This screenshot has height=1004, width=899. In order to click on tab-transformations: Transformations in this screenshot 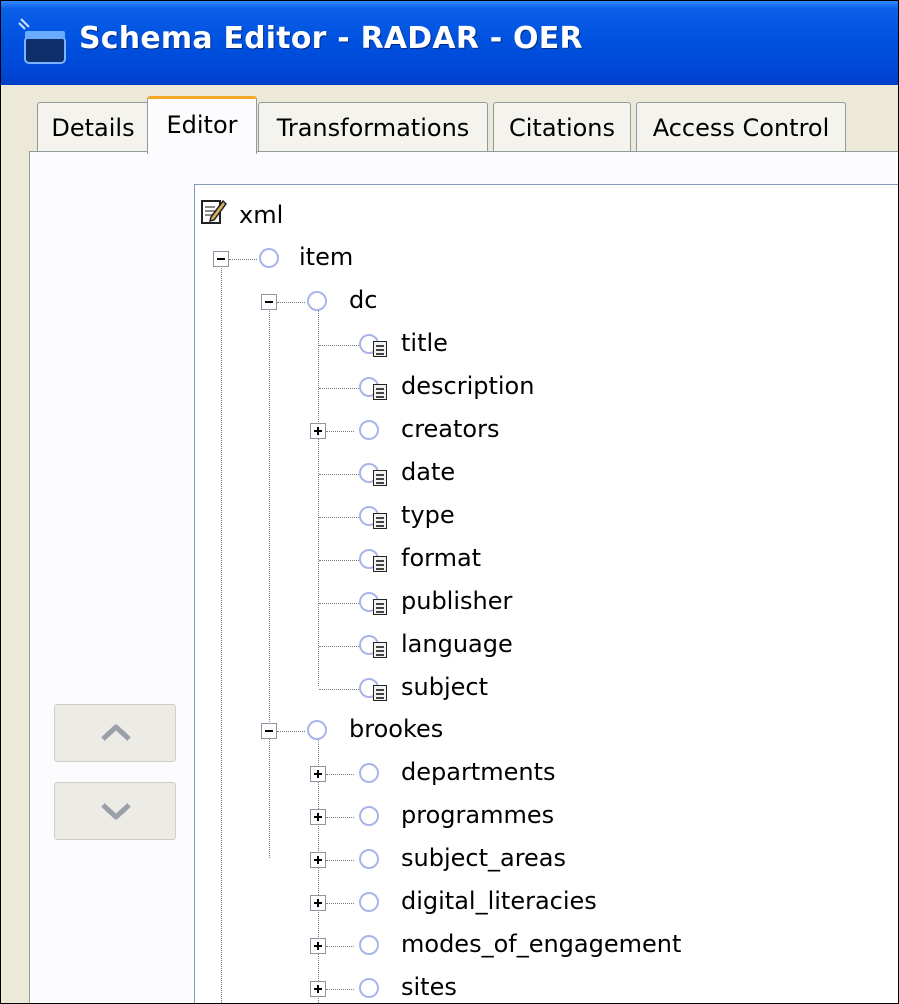, I will do `click(373, 127)`.